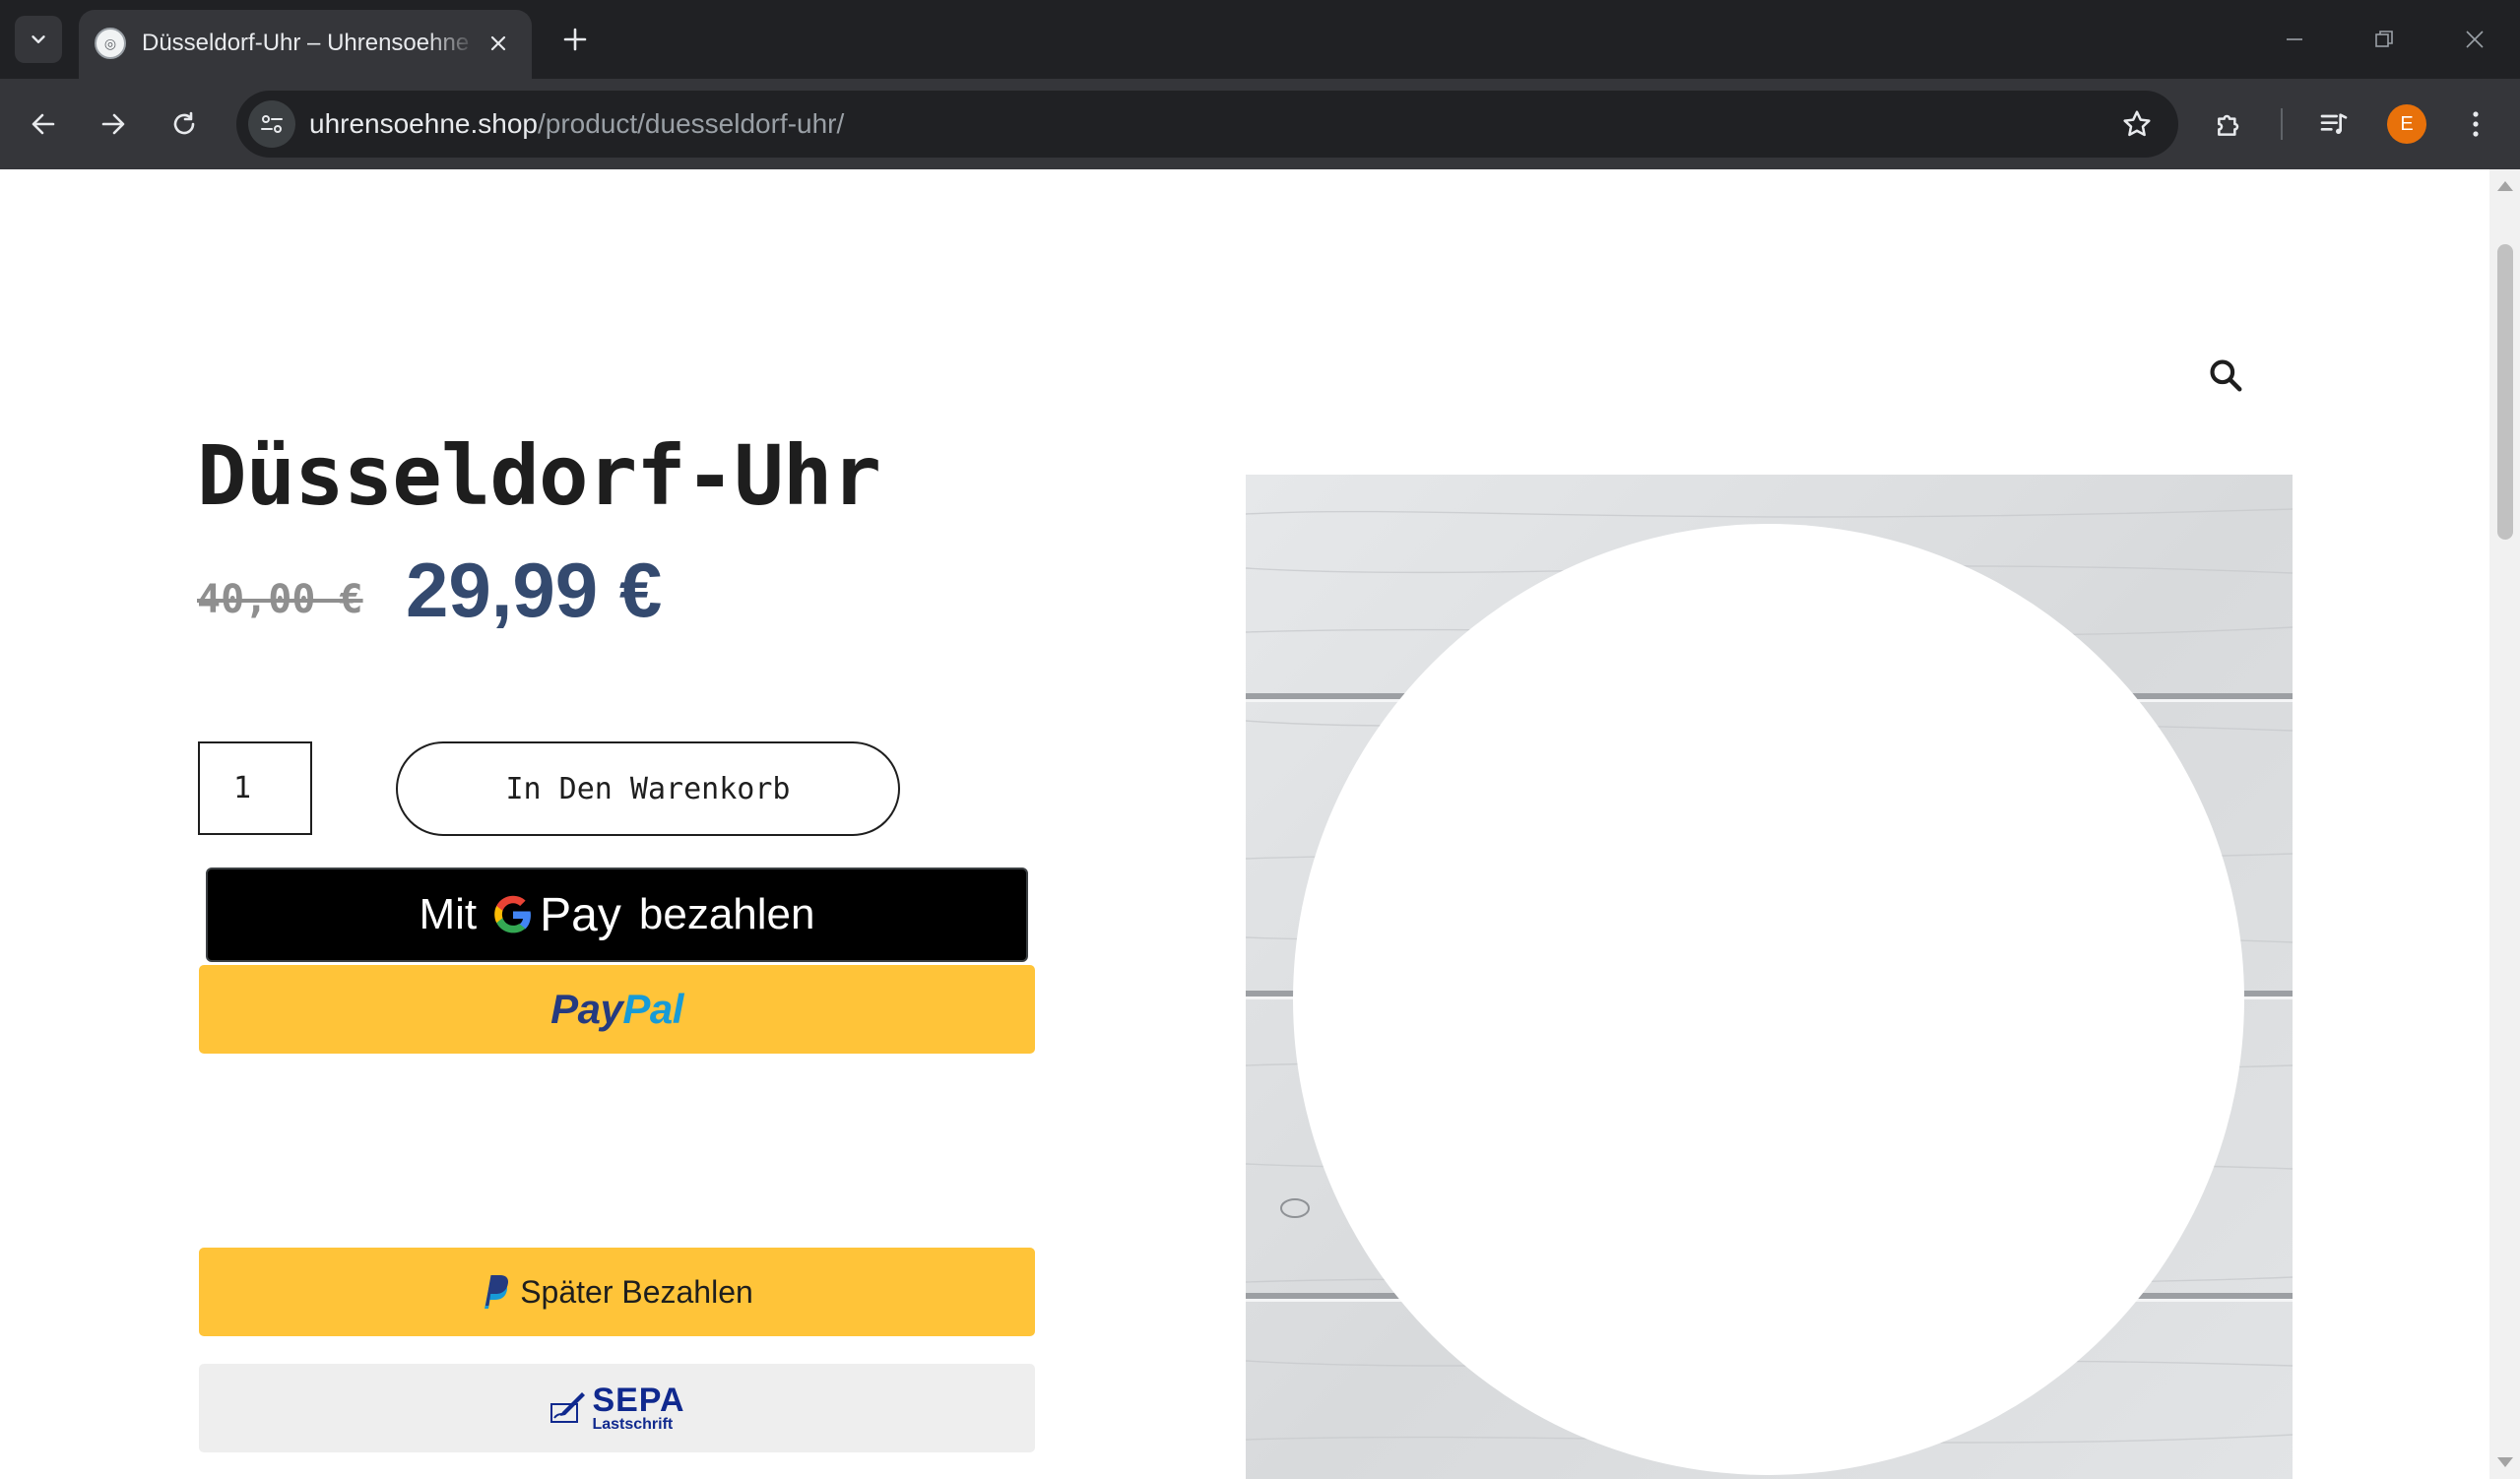 This screenshot has width=2520, height=1479. I want to click on sepa-signature-icon, so click(568, 1408).